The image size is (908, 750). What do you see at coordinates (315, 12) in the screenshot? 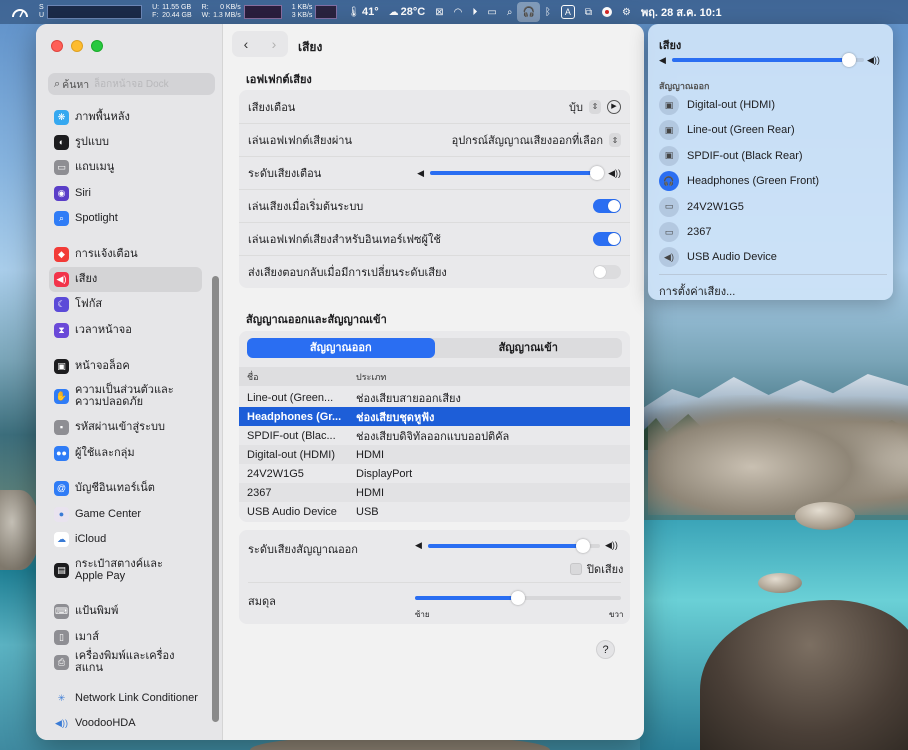
I see `network-activity: 1 KB/s 3 KB/s` at bounding box center [315, 12].